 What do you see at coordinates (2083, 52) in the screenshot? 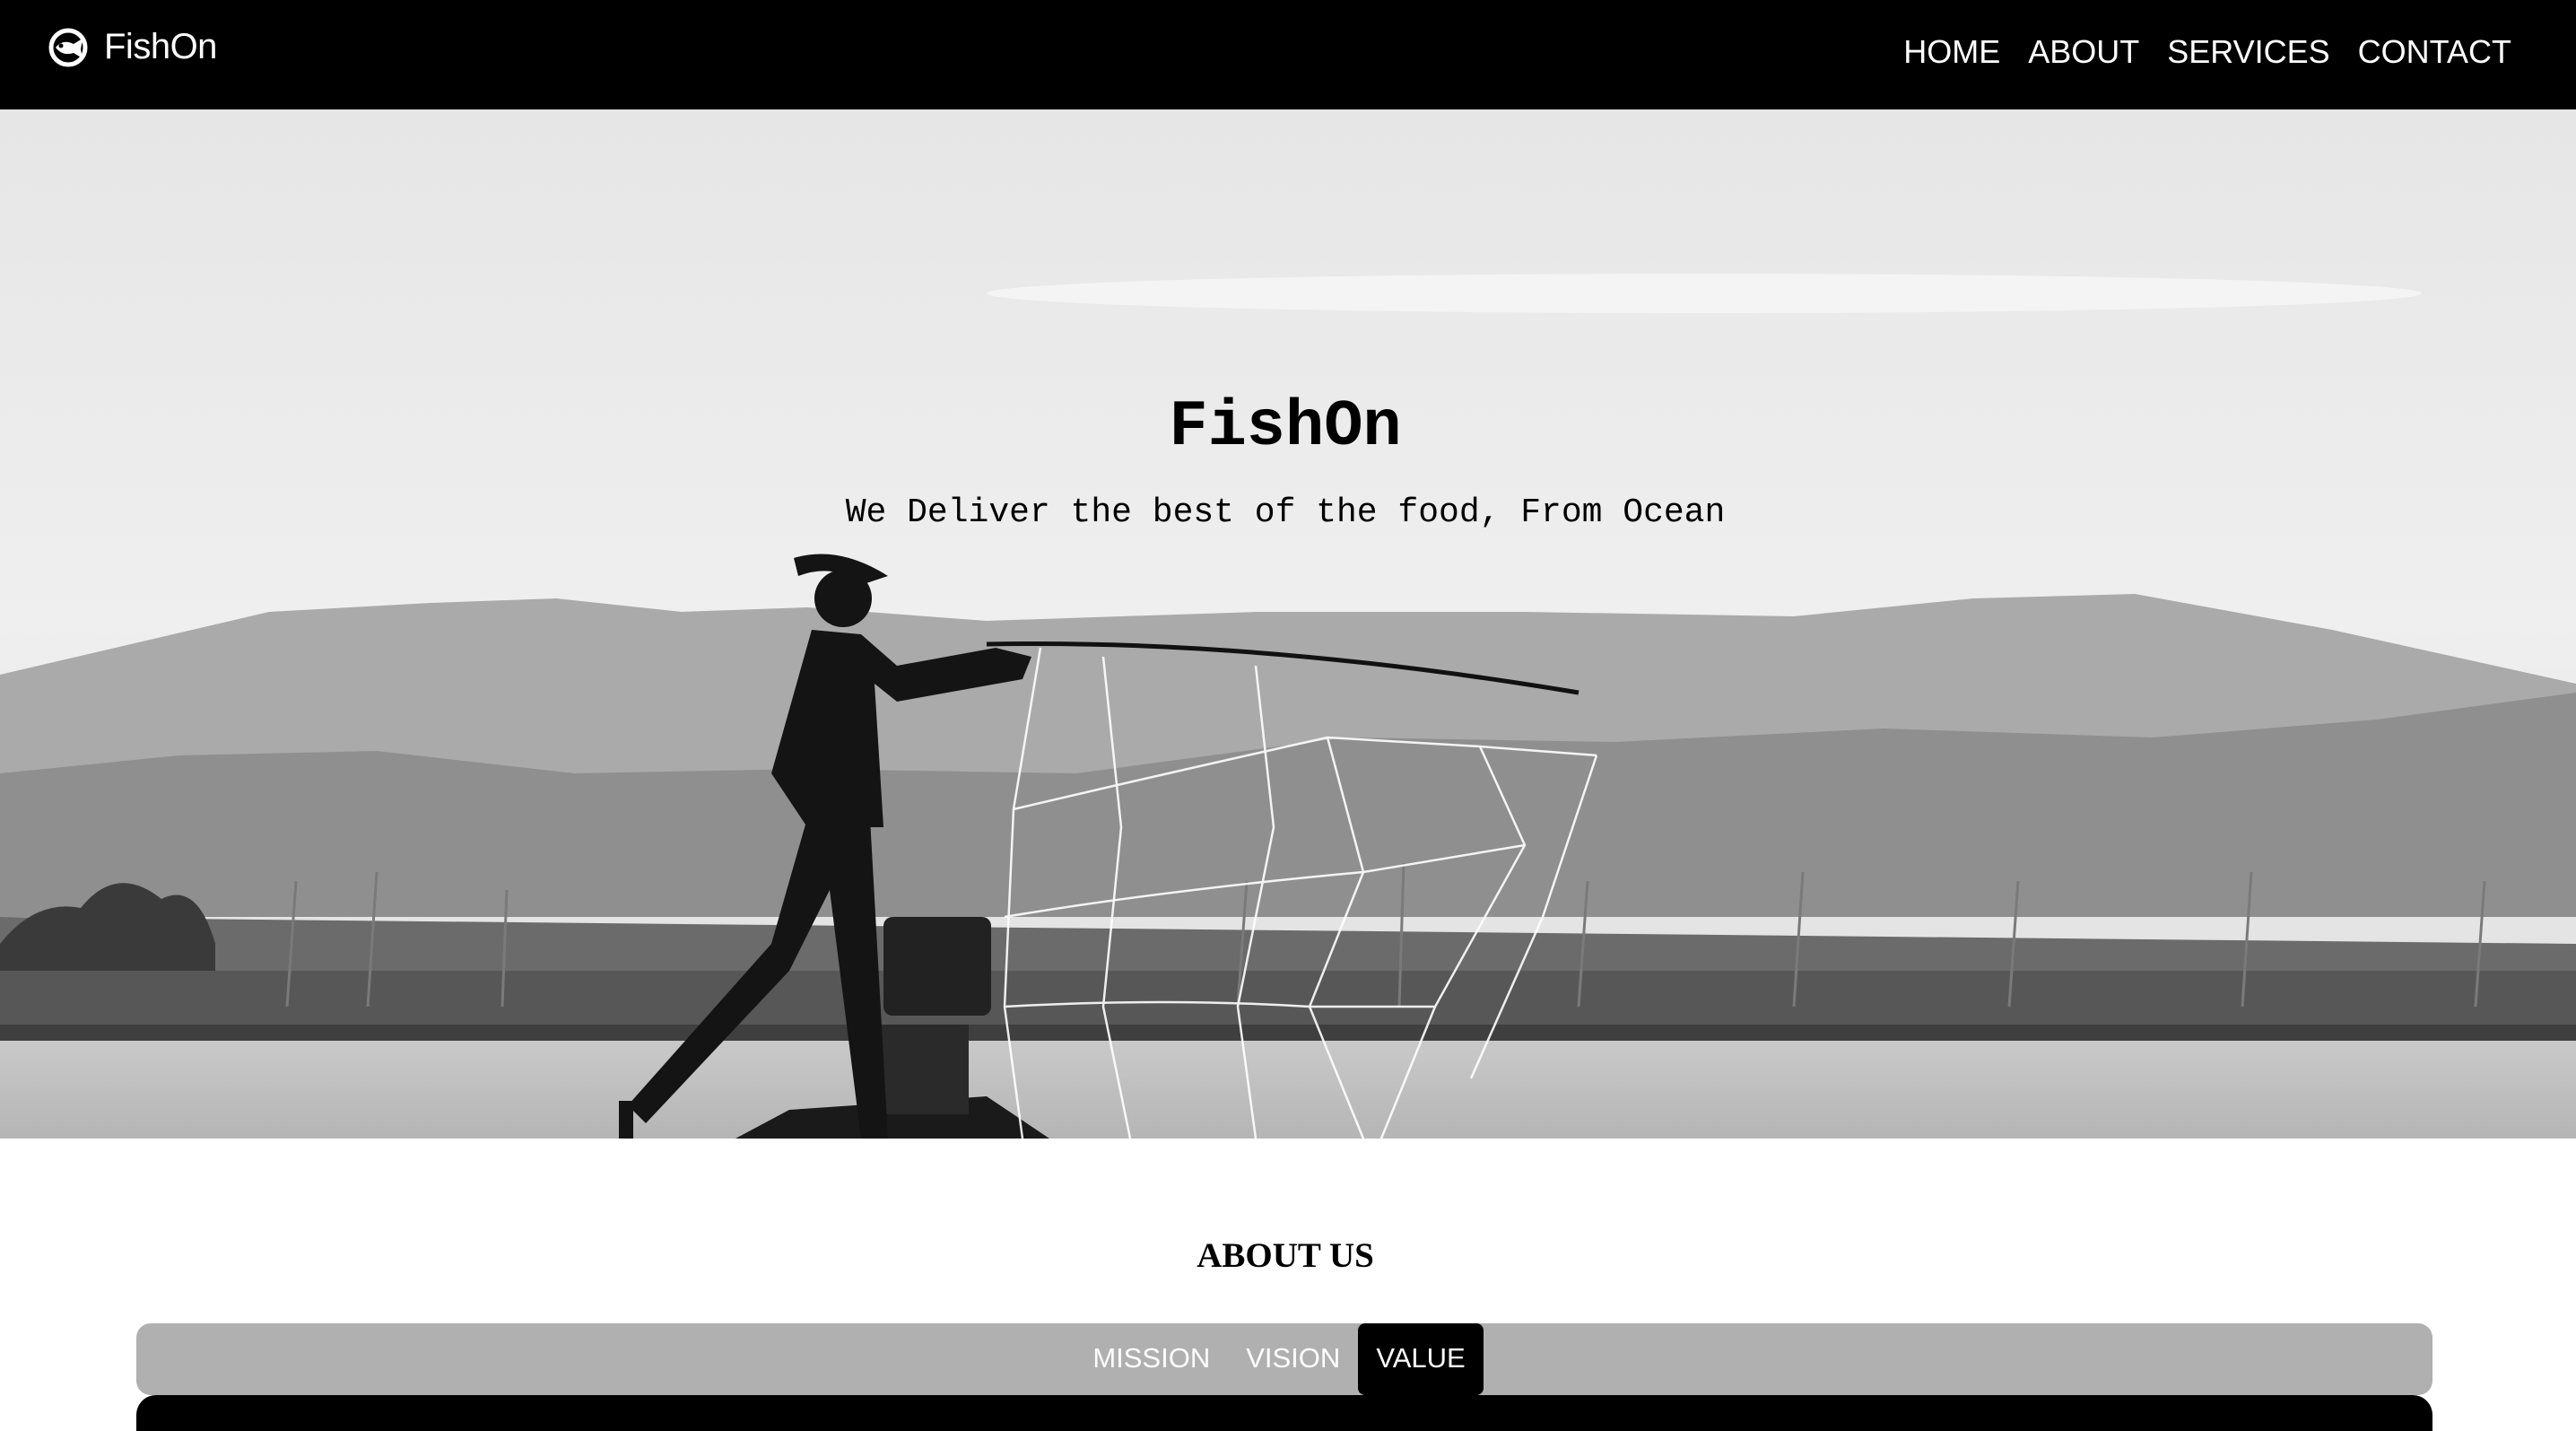
I see `nav-link-about: ABOUT` at bounding box center [2083, 52].